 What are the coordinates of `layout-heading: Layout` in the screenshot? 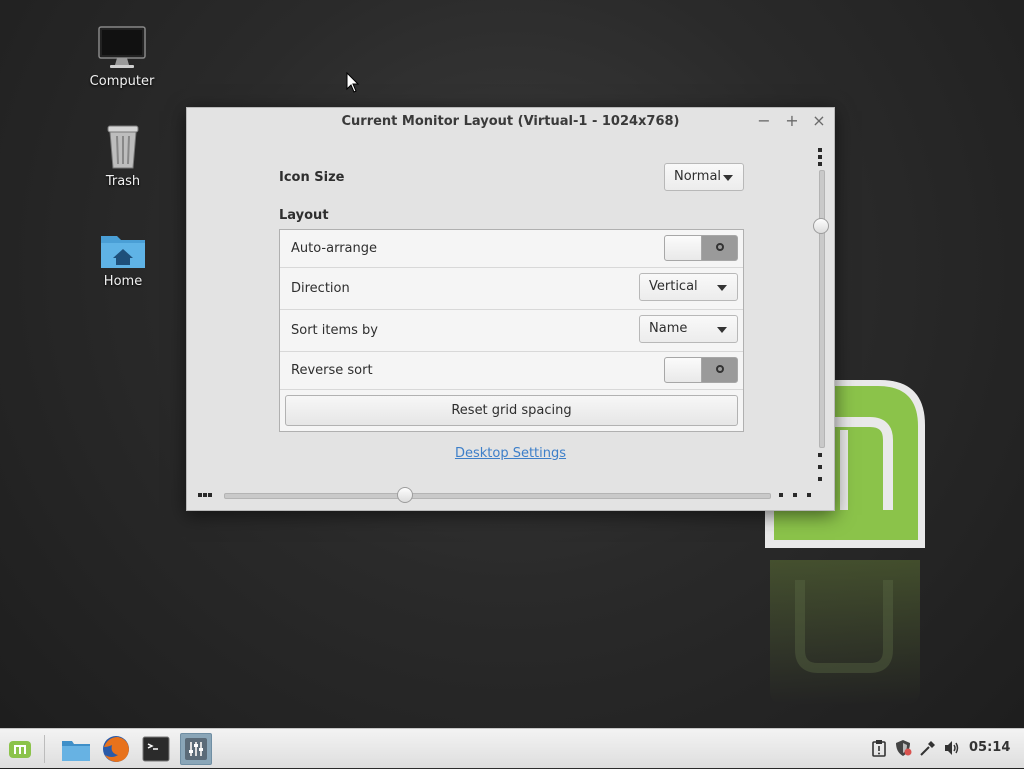 It's located at (304, 215).